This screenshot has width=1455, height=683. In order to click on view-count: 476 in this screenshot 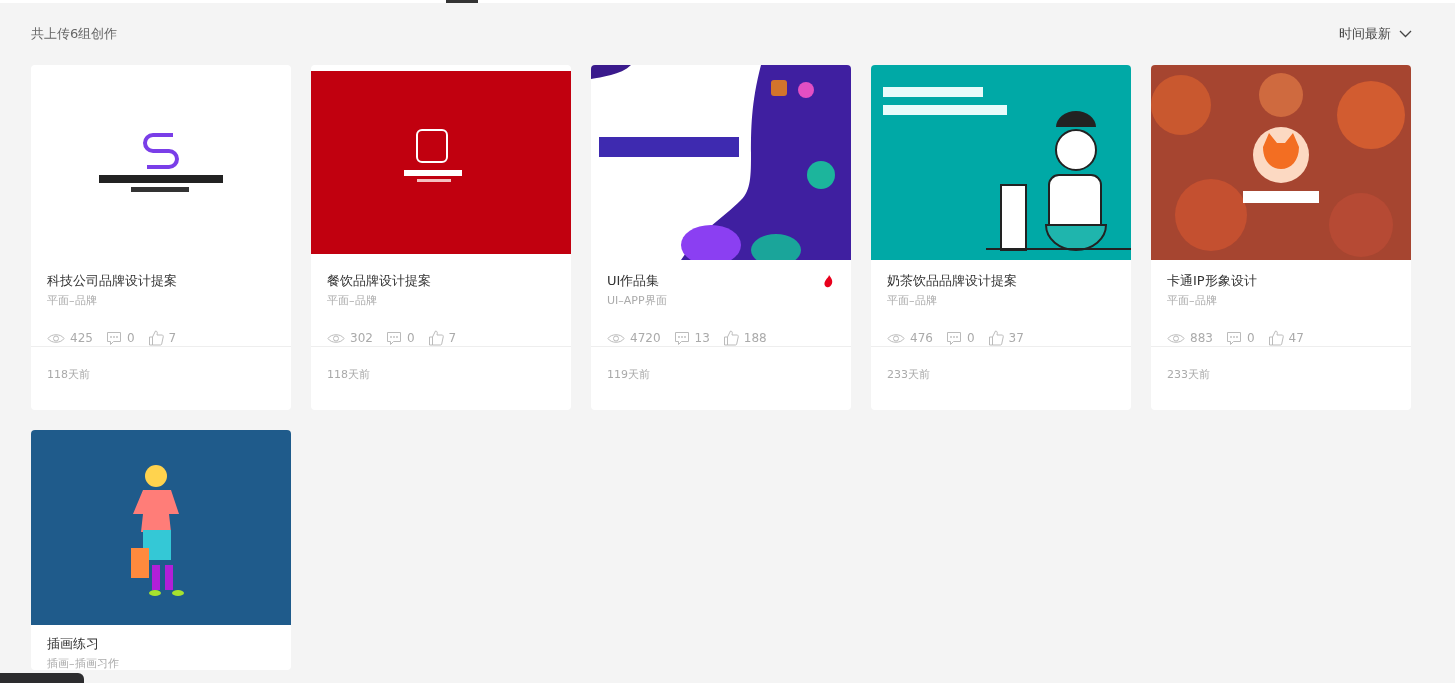, I will do `click(921, 338)`.